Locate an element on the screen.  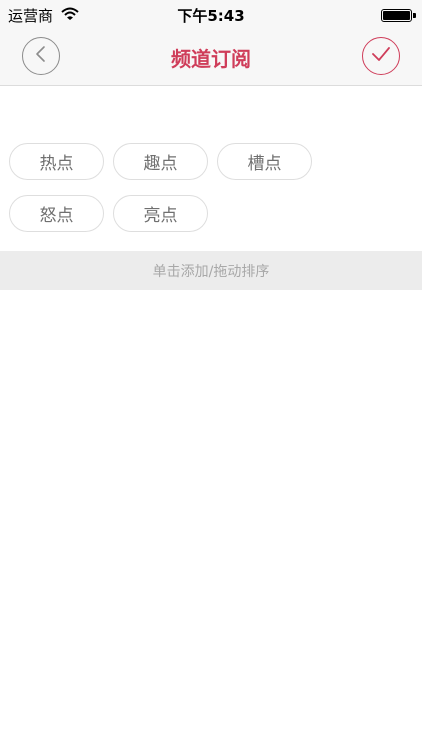
nav-bar: 频道订阅 is located at coordinates (211, 58).